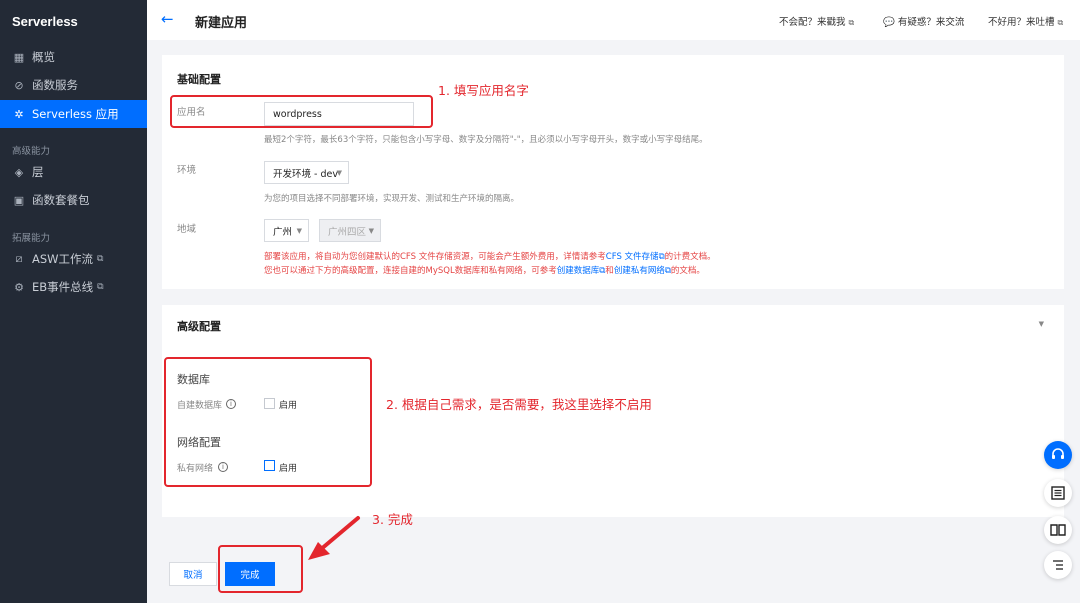 This screenshot has width=1080, height=603. What do you see at coordinates (334, 538) in the screenshot?
I see `annotation-arrow-icon` at bounding box center [334, 538].